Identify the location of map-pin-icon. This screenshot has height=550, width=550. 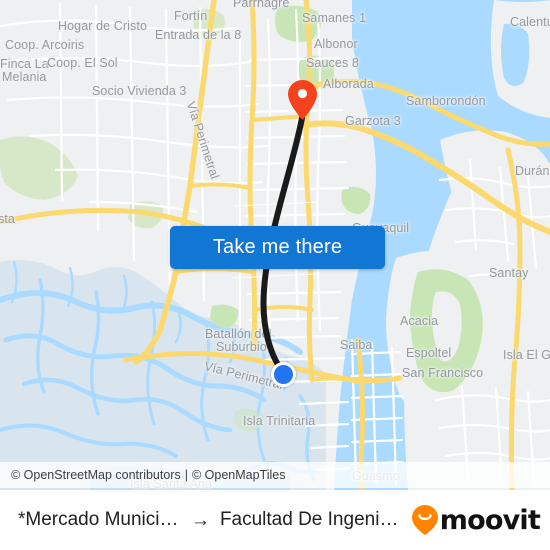
(302, 100).